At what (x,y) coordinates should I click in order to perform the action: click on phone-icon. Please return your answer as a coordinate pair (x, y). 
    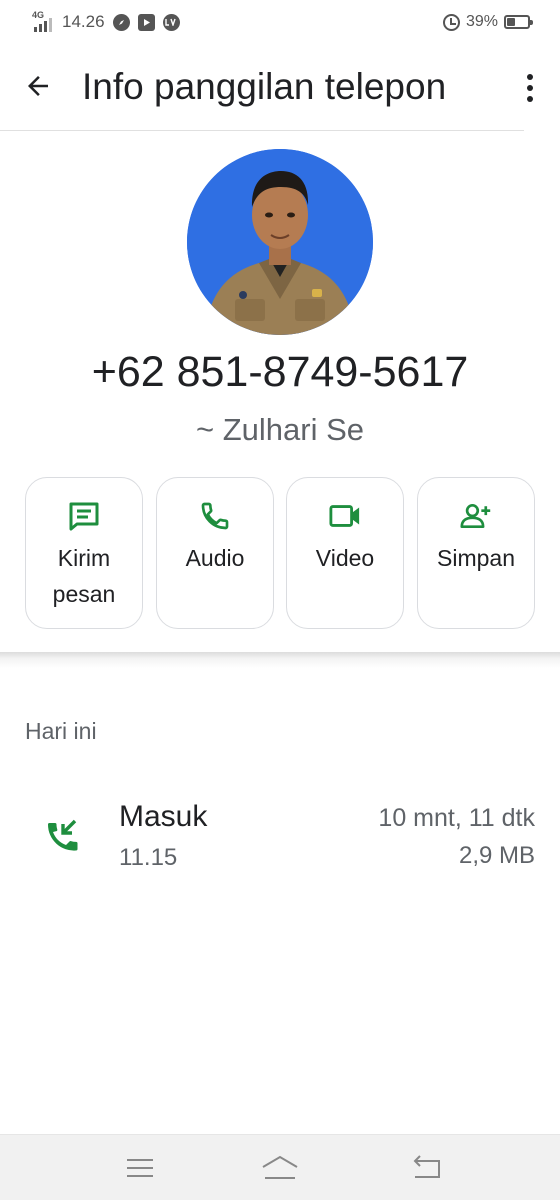
    Looking at the image, I should click on (215, 516).